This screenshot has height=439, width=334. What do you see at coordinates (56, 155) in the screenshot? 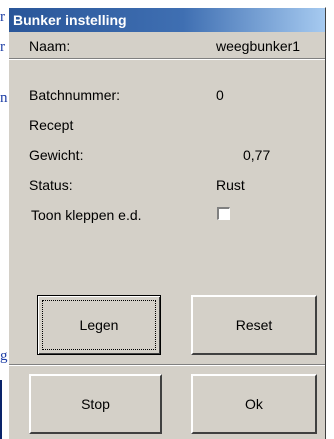
I see `gewicht-label: Gewicht:` at bounding box center [56, 155].